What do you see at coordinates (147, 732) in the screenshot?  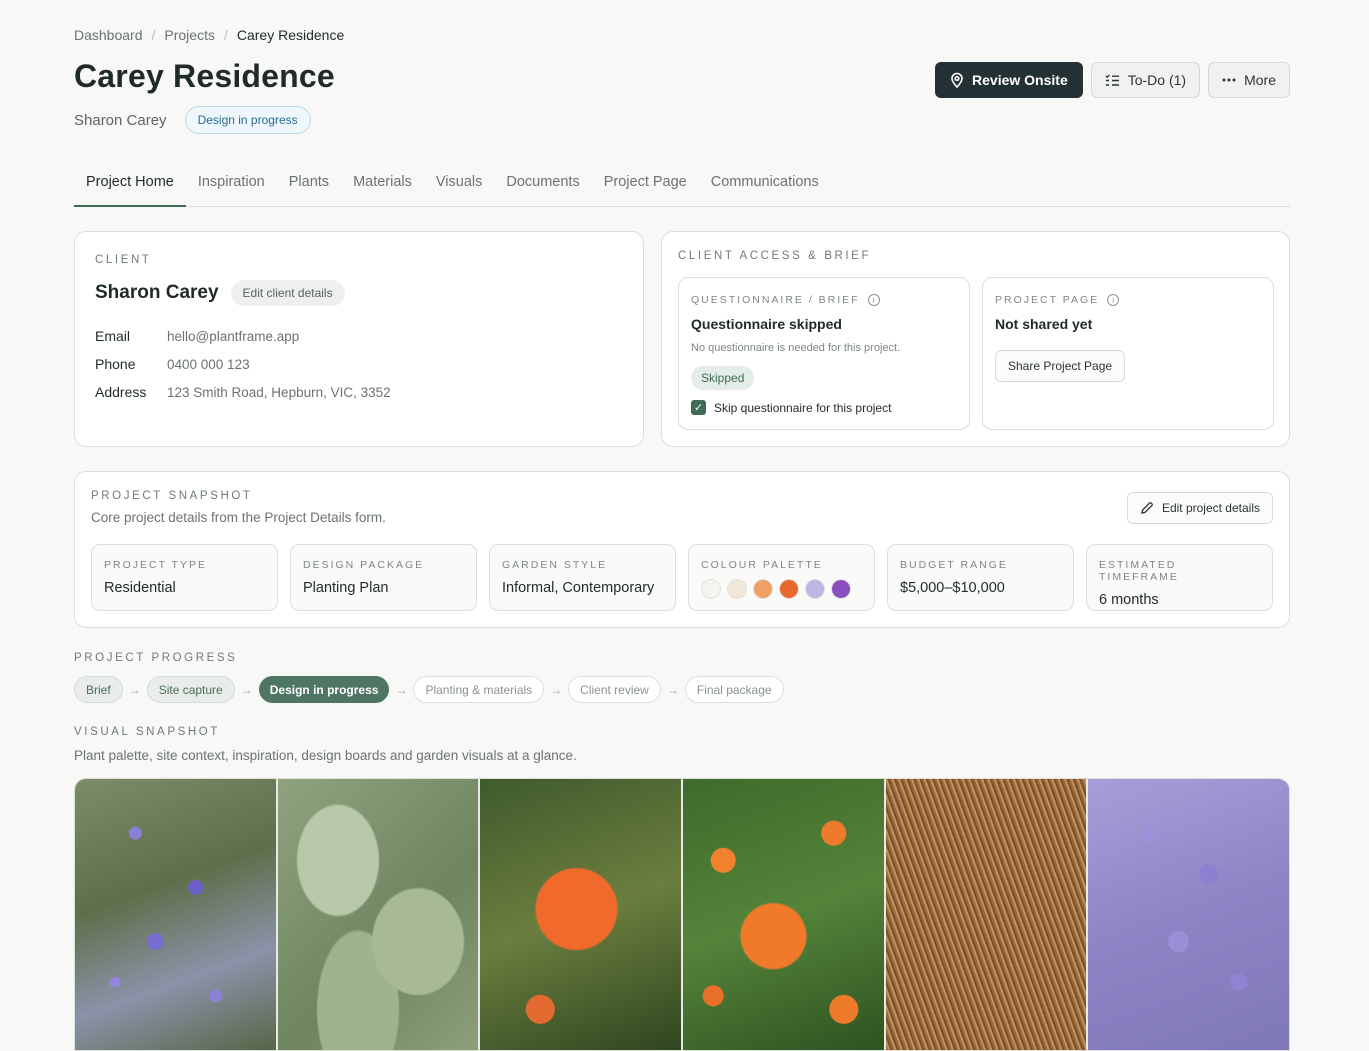 I see `visual-eyebrow: VISUAL SNAPSHOT` at bounding box center [147, 732].